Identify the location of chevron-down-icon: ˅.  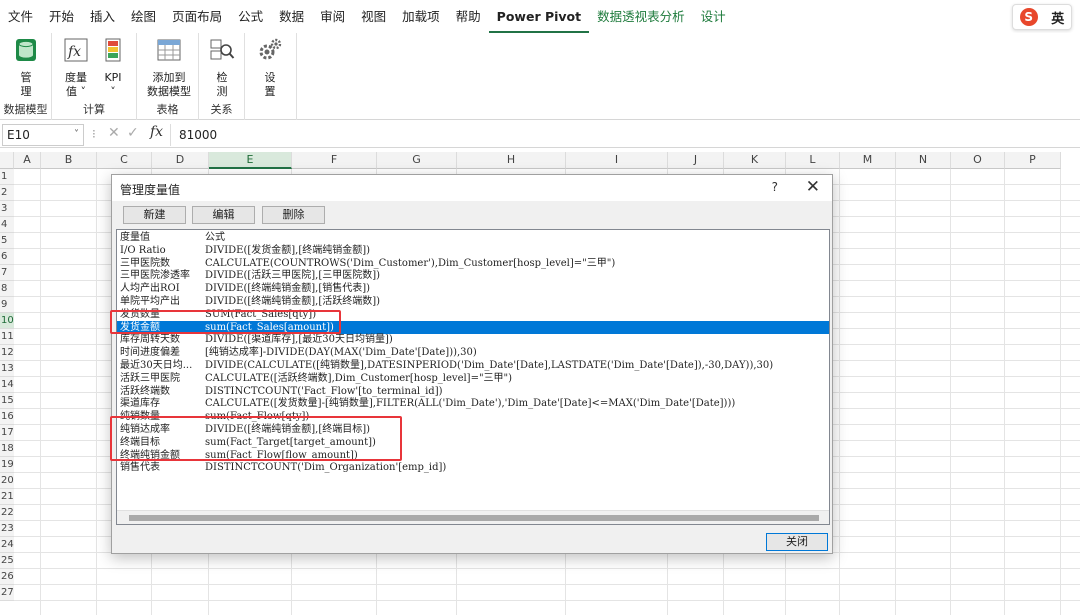
(76, 135).